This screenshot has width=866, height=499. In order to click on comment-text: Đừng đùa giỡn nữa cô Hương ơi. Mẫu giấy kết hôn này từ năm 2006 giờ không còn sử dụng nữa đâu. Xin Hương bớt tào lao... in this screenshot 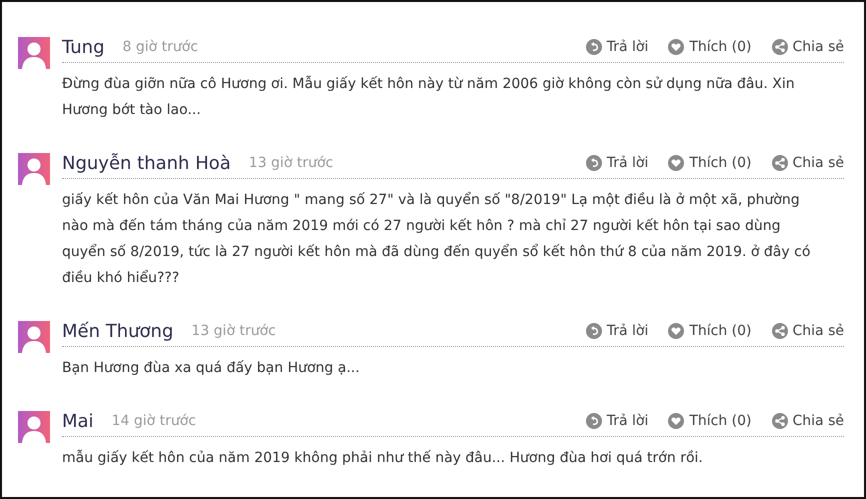, I will do `click(429, 97)`.